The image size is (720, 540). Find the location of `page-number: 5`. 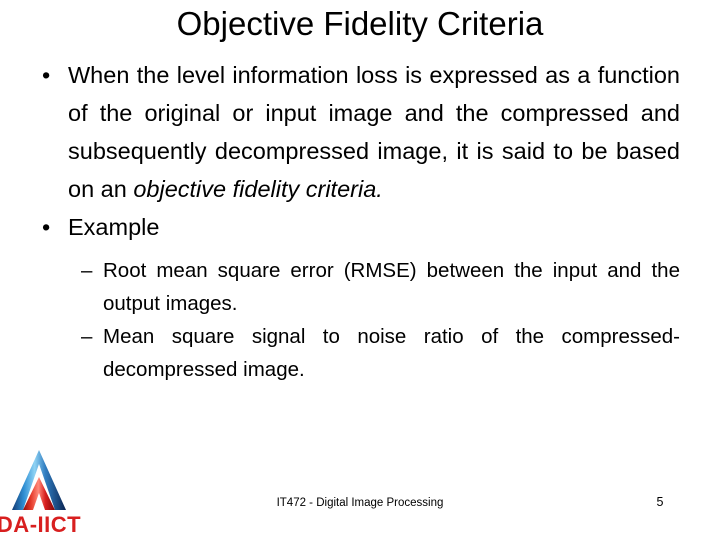

page-number: 5 is located at coordinates (660, 502).